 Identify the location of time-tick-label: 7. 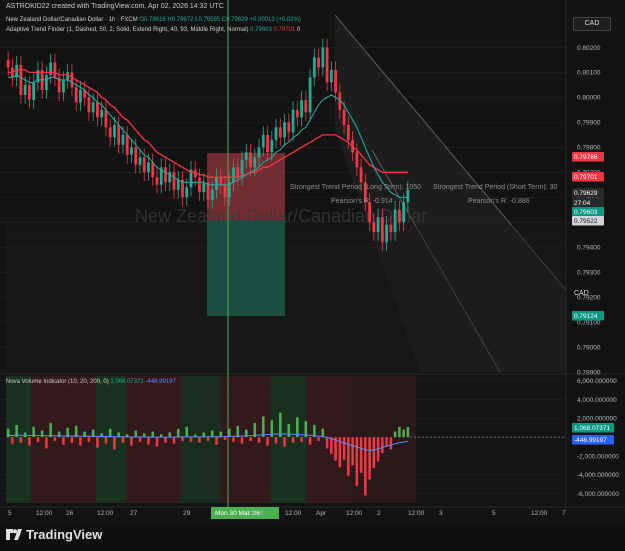
(564, 513).